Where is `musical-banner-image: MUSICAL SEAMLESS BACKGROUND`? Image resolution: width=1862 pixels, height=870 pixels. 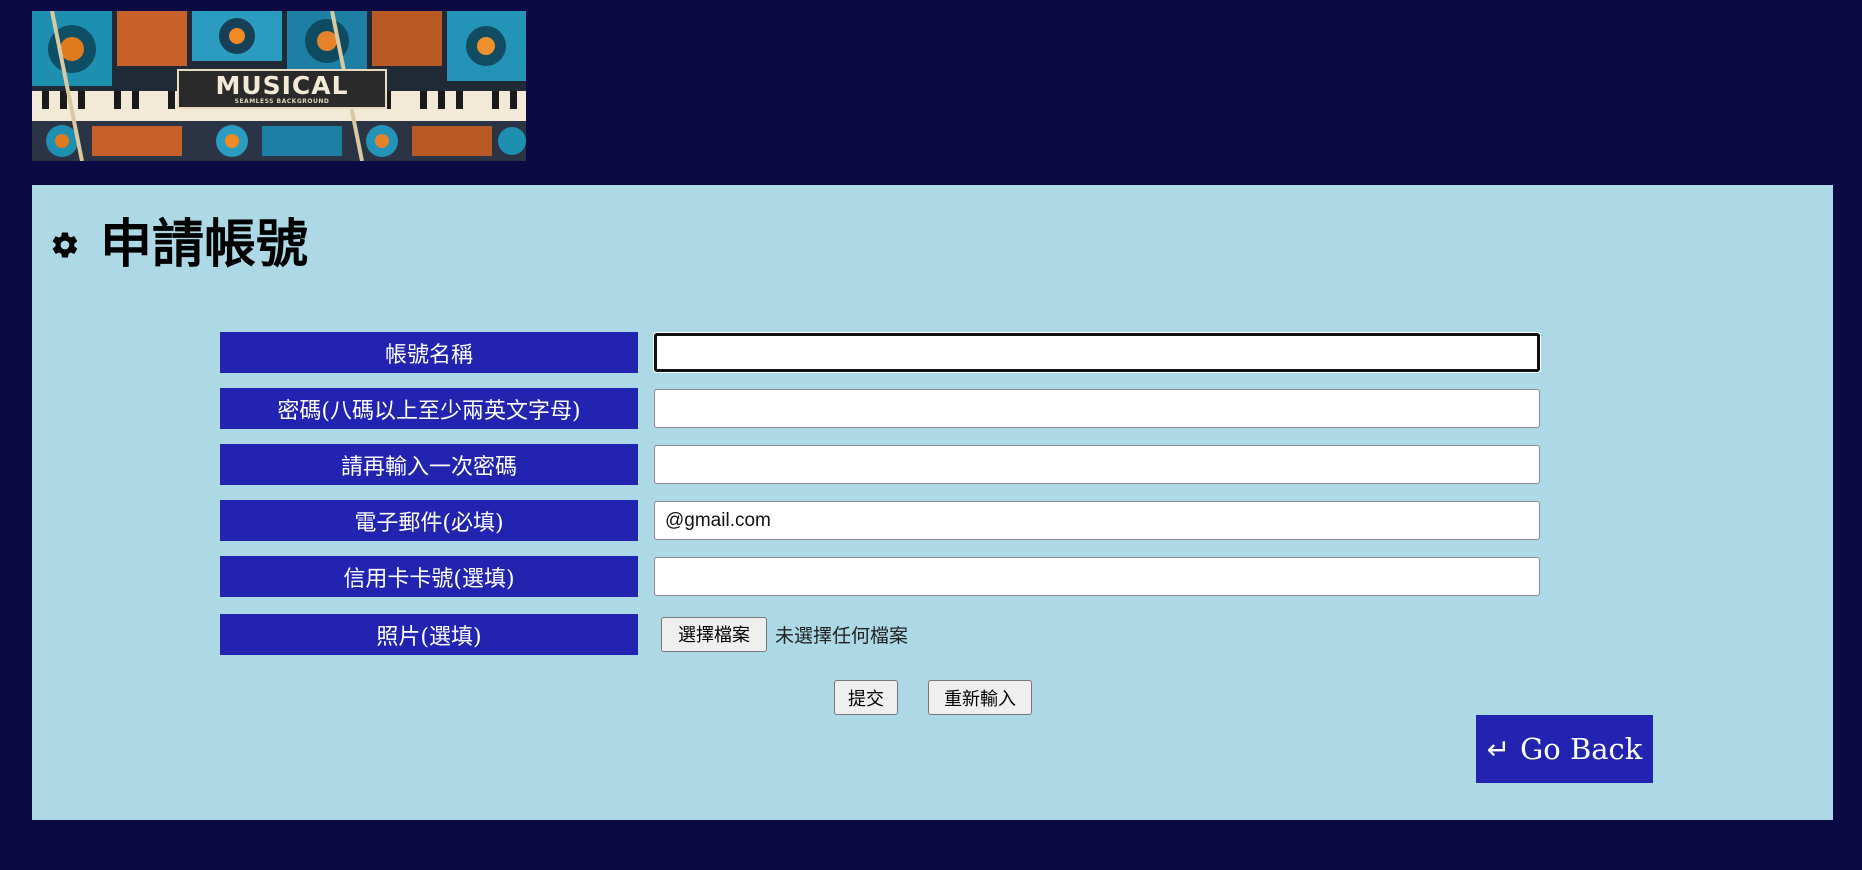 musical-banner-image: MUSICAL SEAMLESS BACKGROUND is located at coordinates (279, 86).